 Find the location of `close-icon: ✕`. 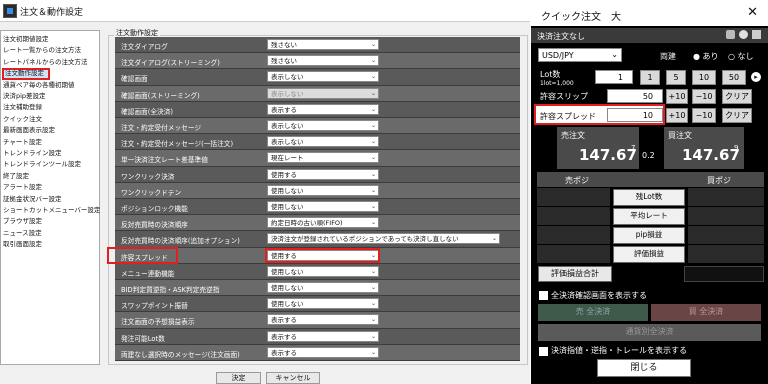

close-icon: ✕ is located at coordinates (752, 12).